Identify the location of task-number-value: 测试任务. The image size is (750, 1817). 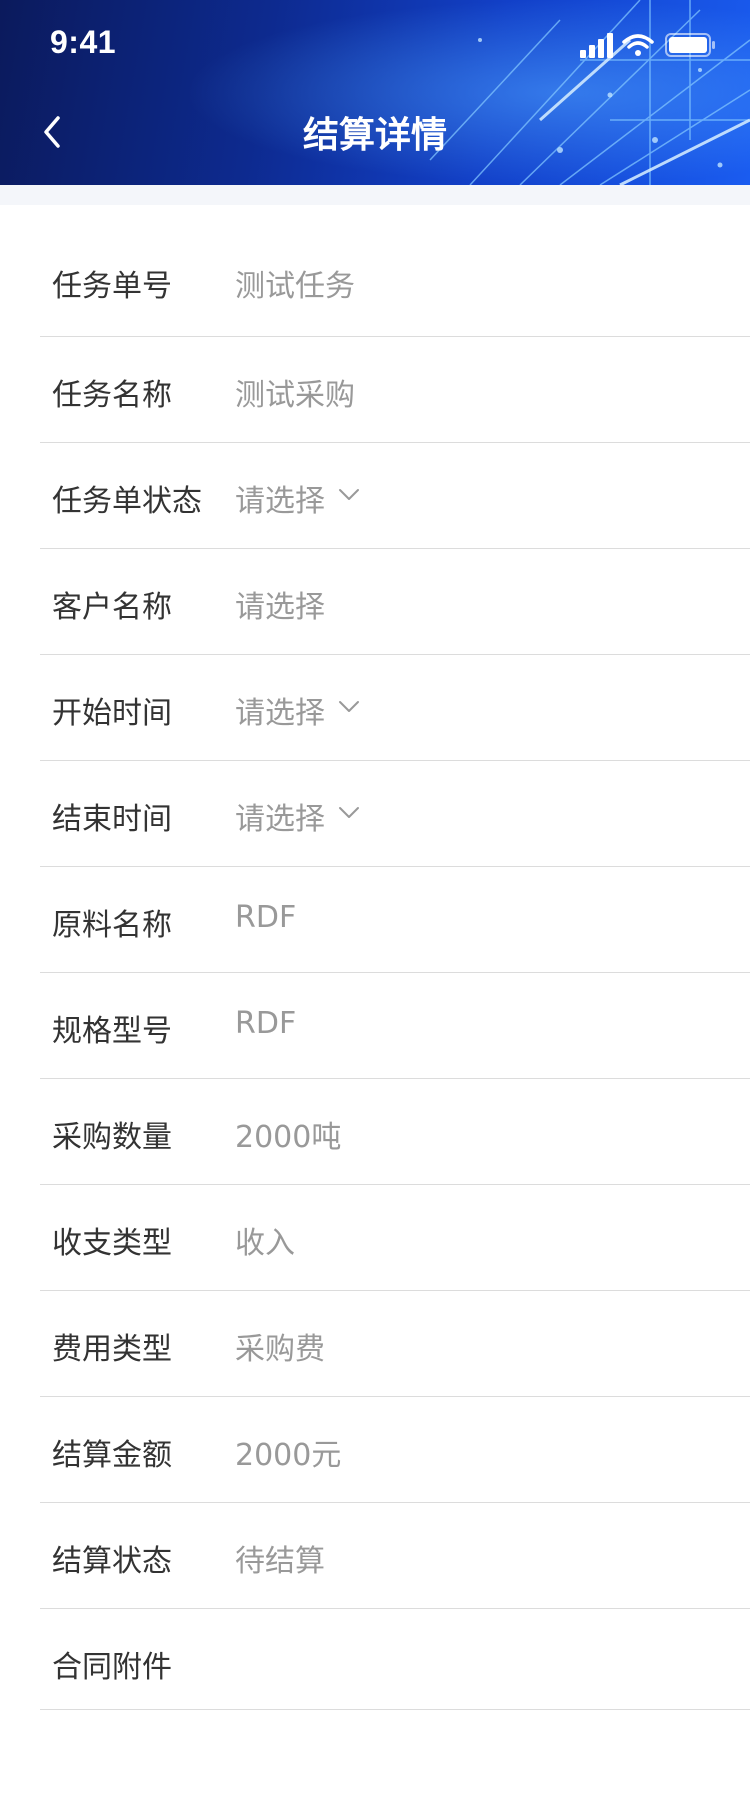
(295, 286).